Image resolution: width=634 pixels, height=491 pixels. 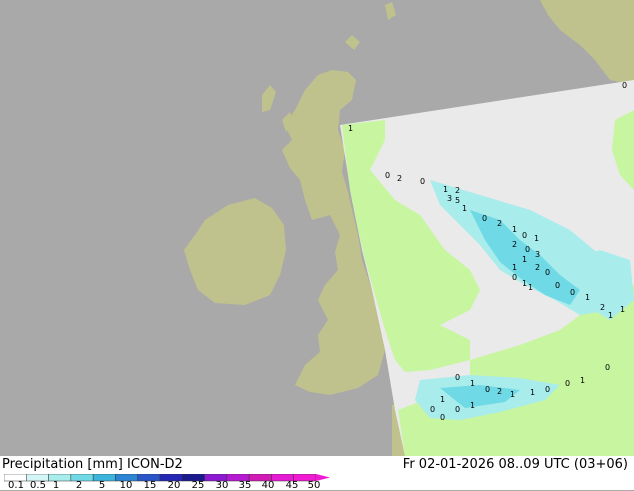 What do you see at coordinates (515, 464) in the screenshot?
I see `valid-time: Fr 02-01-2026 08..09 UTC (03+06)` at bounding box center [515, 464].